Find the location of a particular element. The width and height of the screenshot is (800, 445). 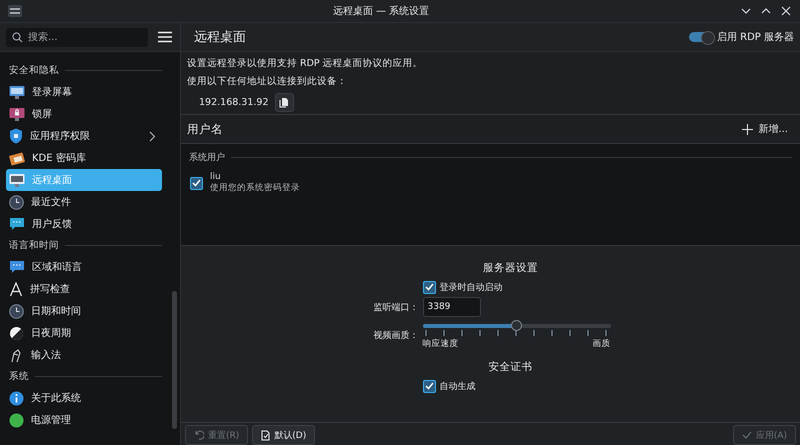

field-label: 监听端口： is located at coordinates (396, 308).